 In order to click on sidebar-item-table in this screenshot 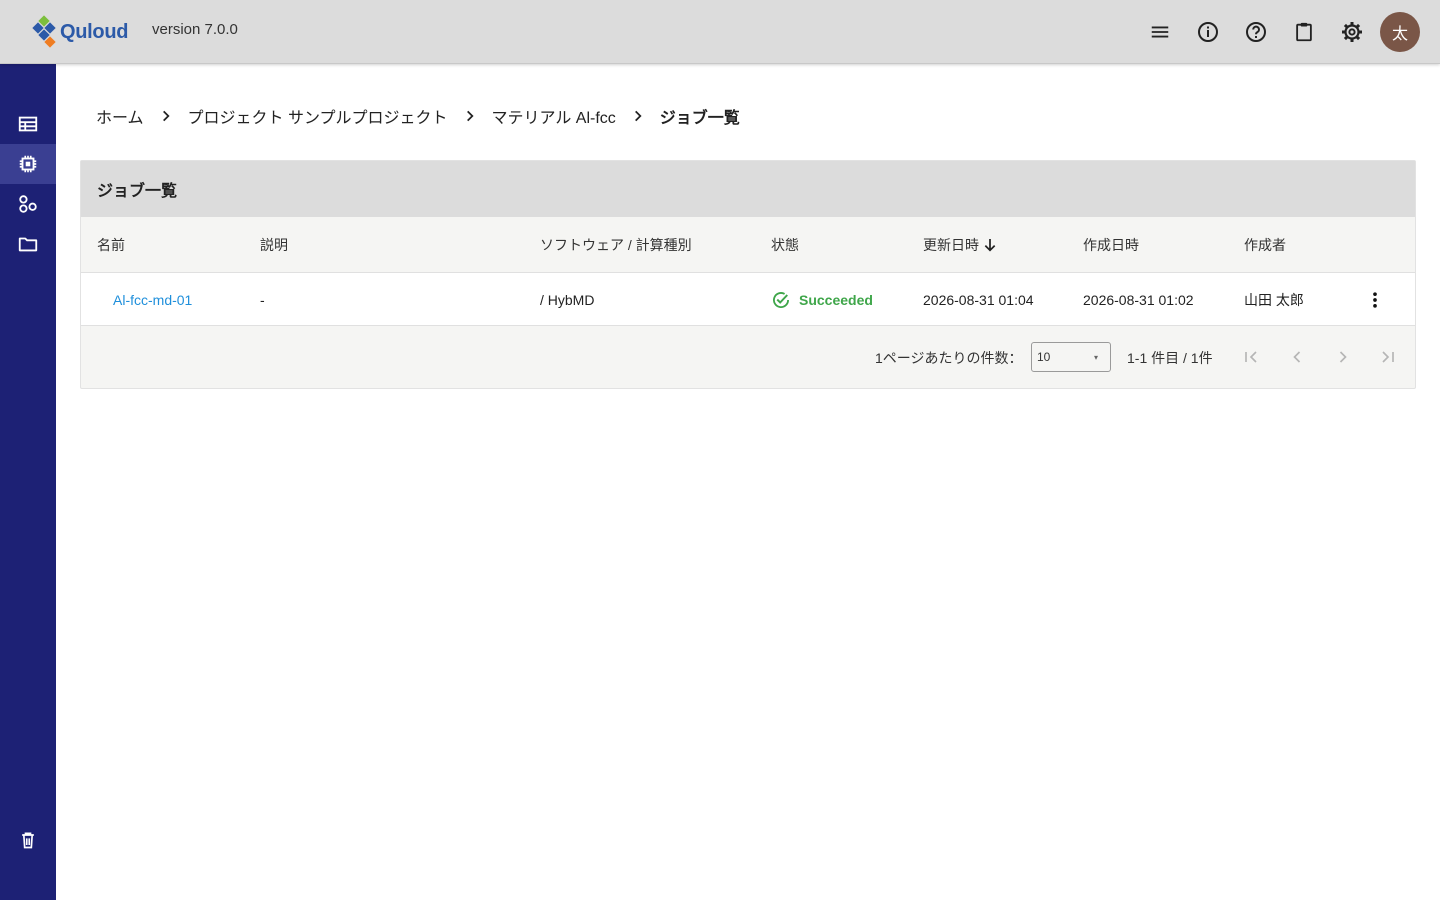, I will do `click(28, 124)`.